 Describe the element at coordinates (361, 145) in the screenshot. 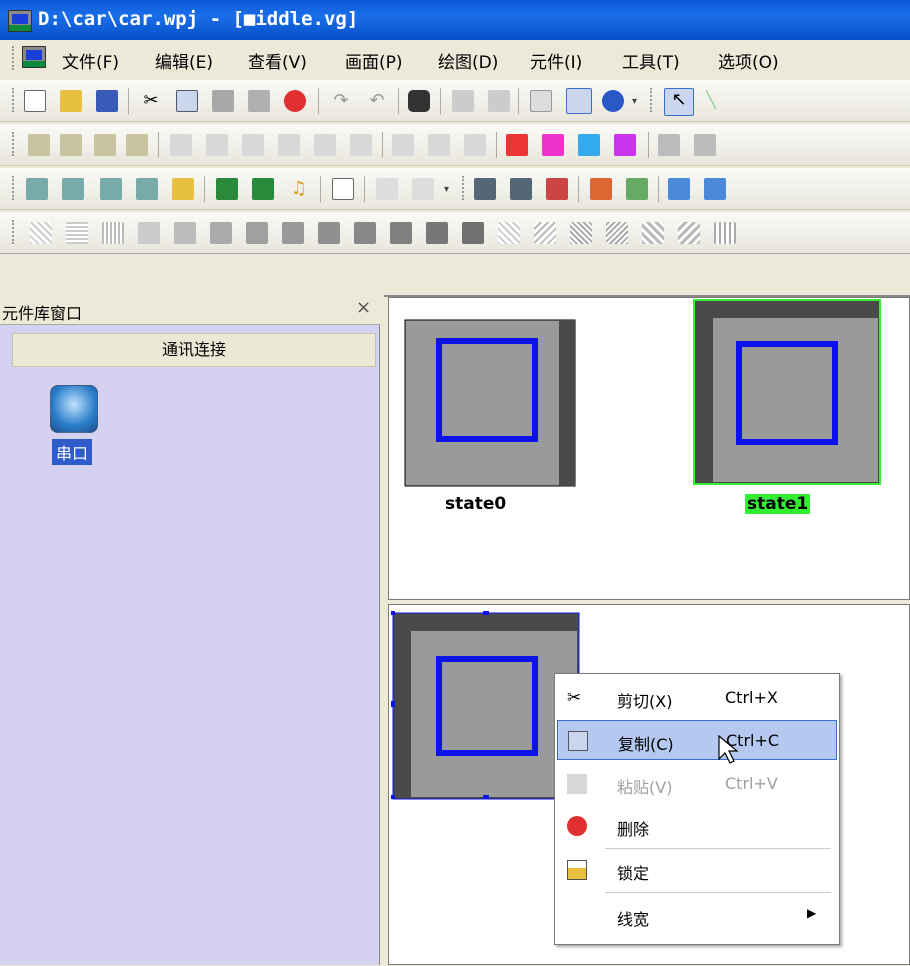

I see `center-v-icon` at that location.